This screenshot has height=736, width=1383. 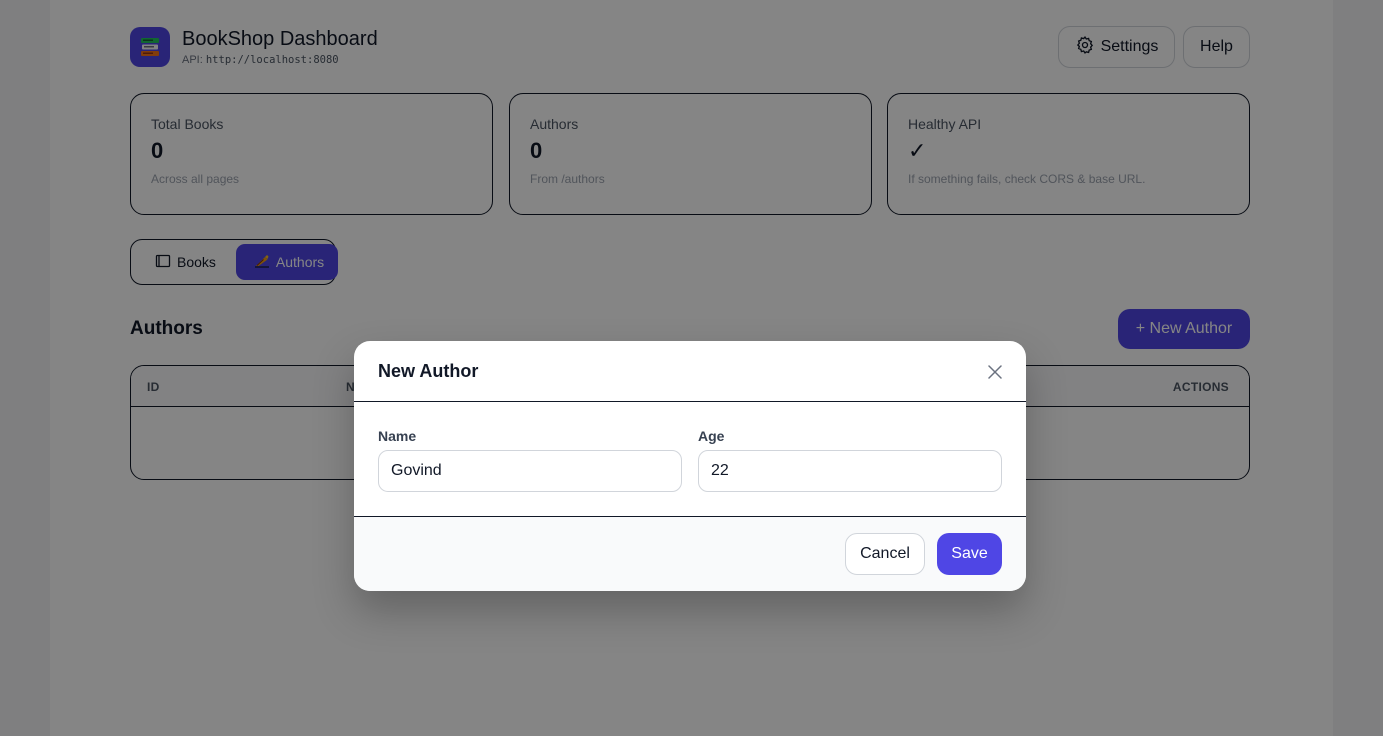 I want to click on close-icon, so click(x=995, y=372).